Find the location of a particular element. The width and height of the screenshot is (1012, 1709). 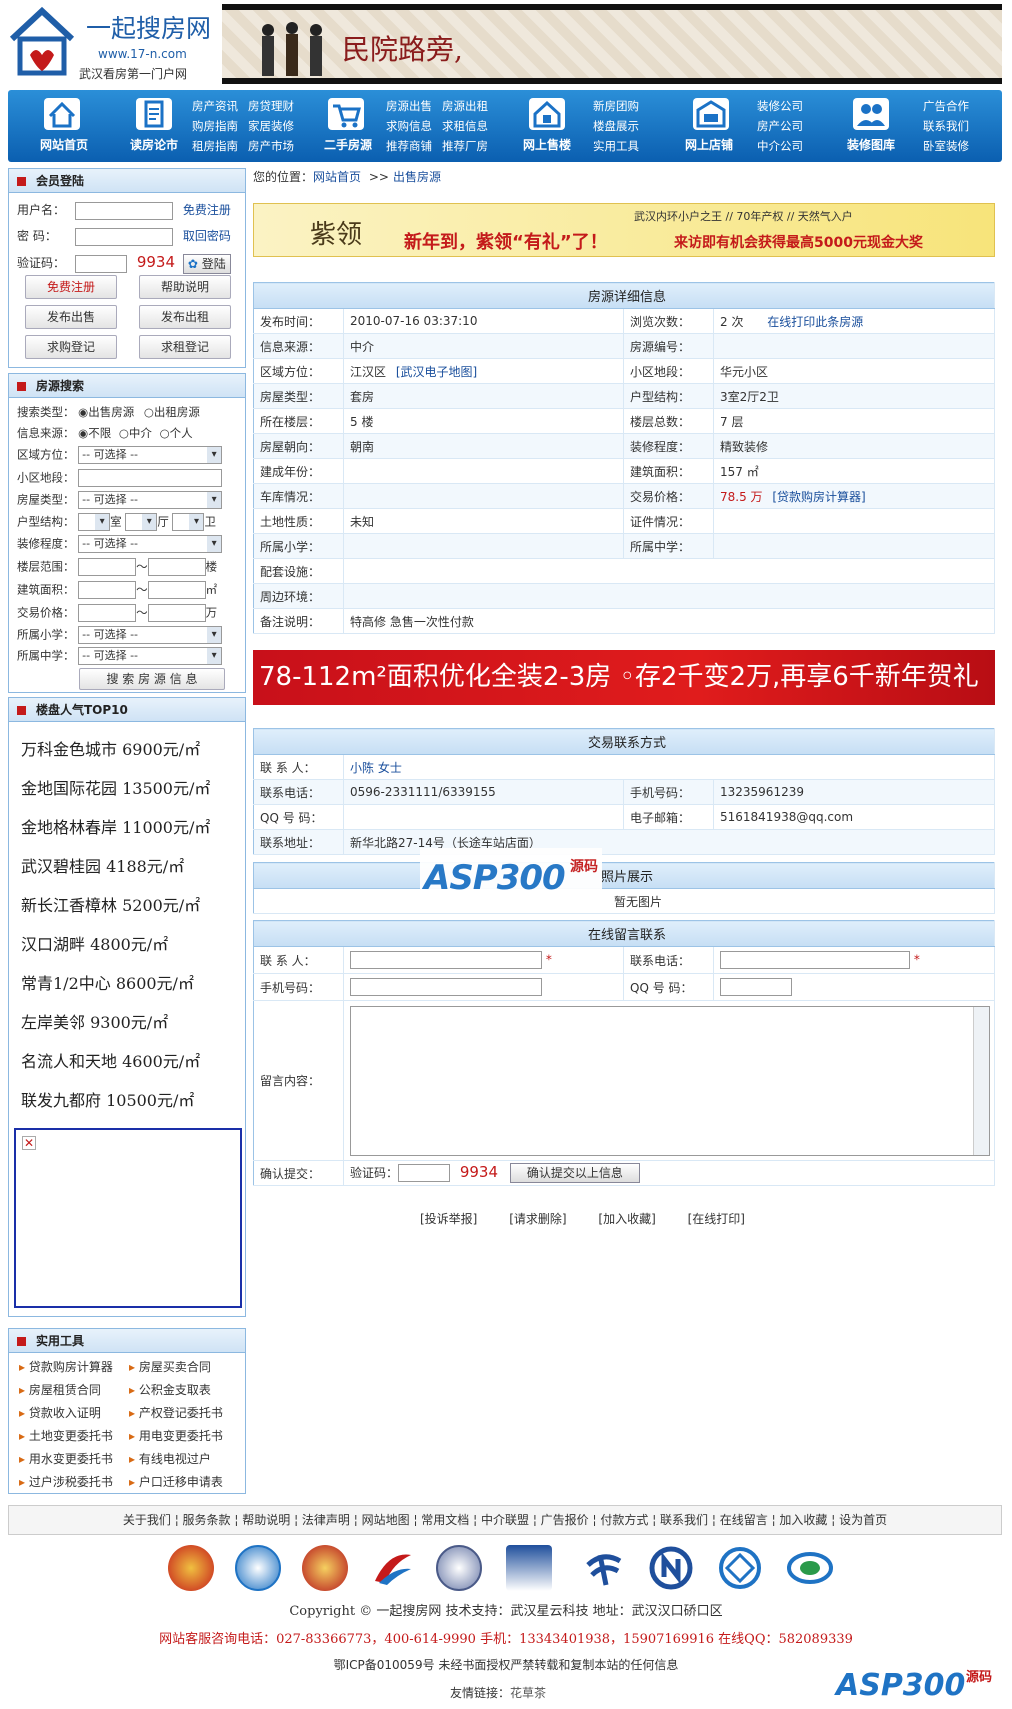

police-badge-icon is located at coordinates (191, 1568).